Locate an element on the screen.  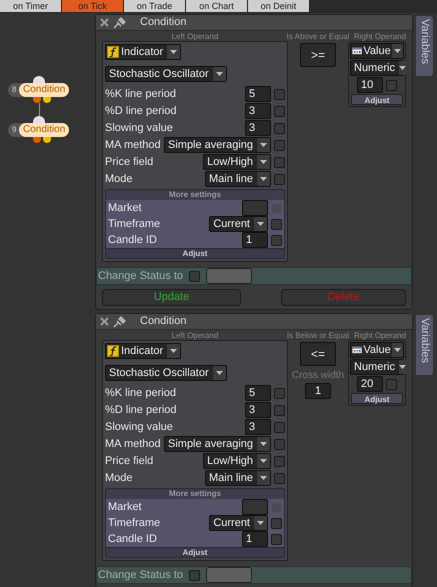
operator-button: >= is located at coordinates (318, 55).